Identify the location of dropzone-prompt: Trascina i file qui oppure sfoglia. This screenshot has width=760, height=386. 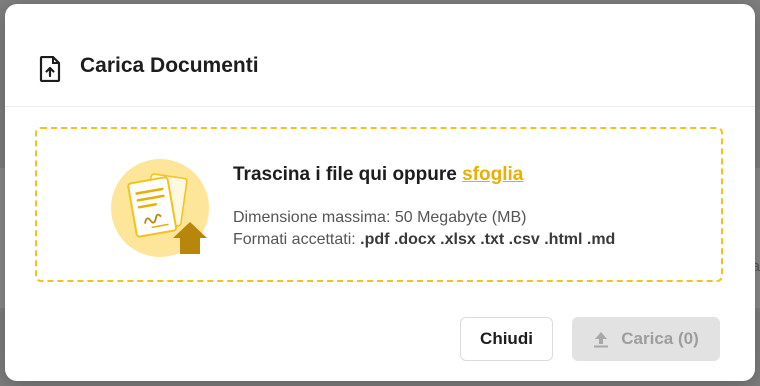
(378, 175).